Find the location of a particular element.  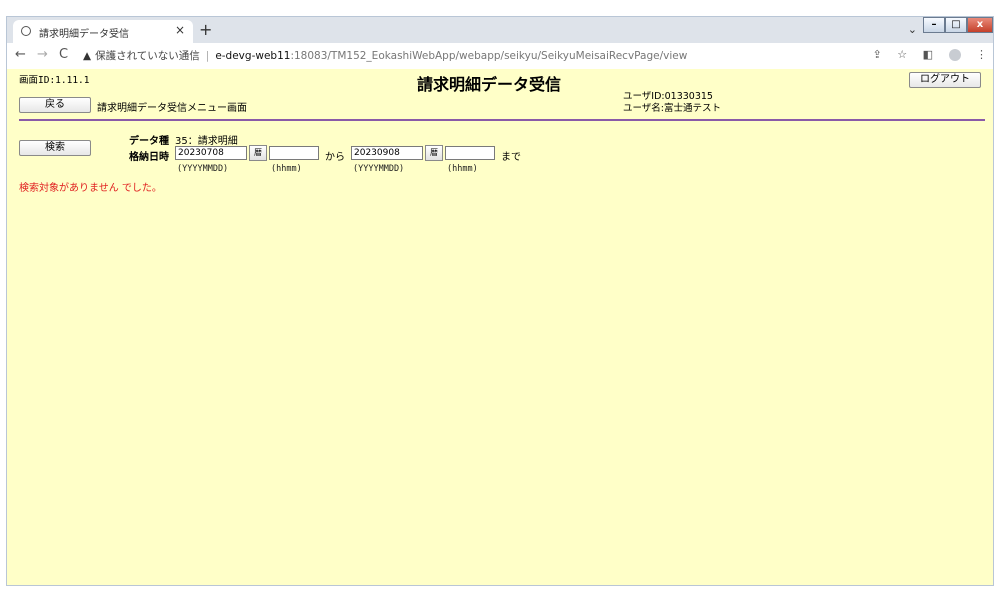

new-tab-icon: + is located at coordinates (205, 29).